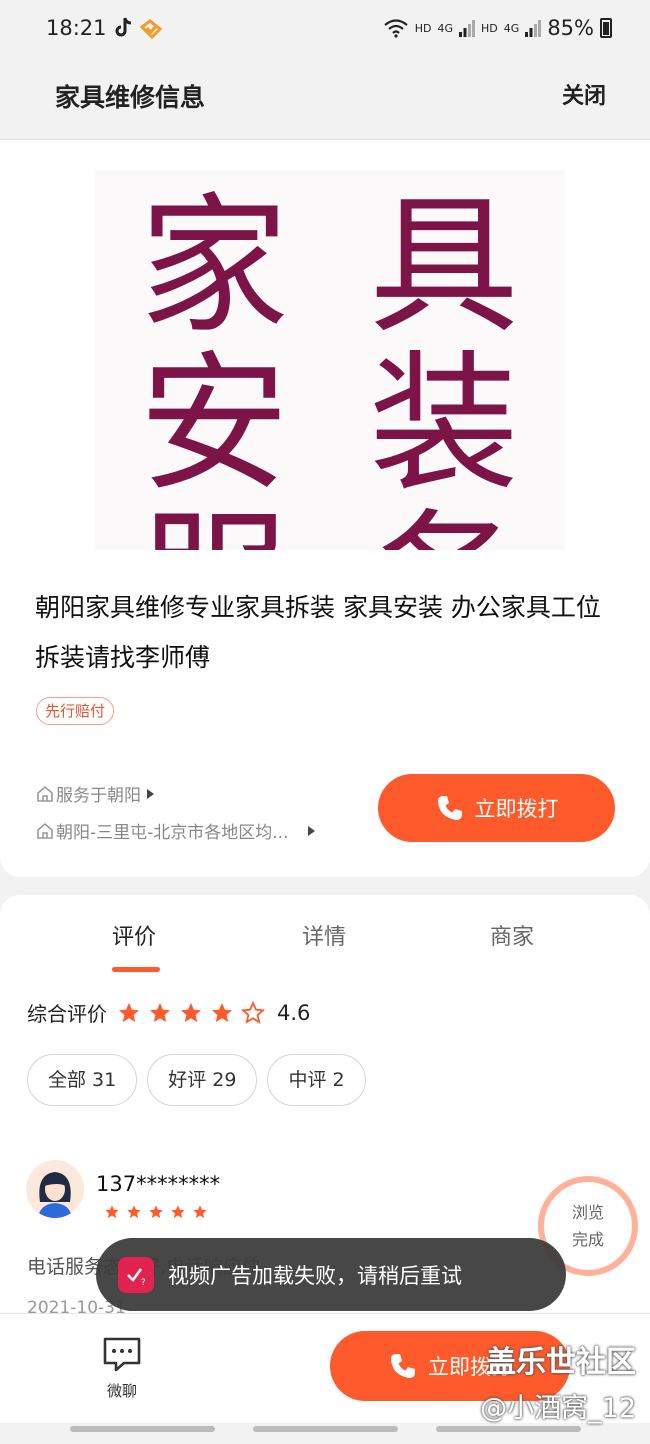 The image size is (650, 1444). Describe the element at coordinates (318, 632) in the screenshot. I see `listing-title: 朝阳家具维修专业家具拆装 家具安装 办公家具工位拆装请找李师傅` at that location.